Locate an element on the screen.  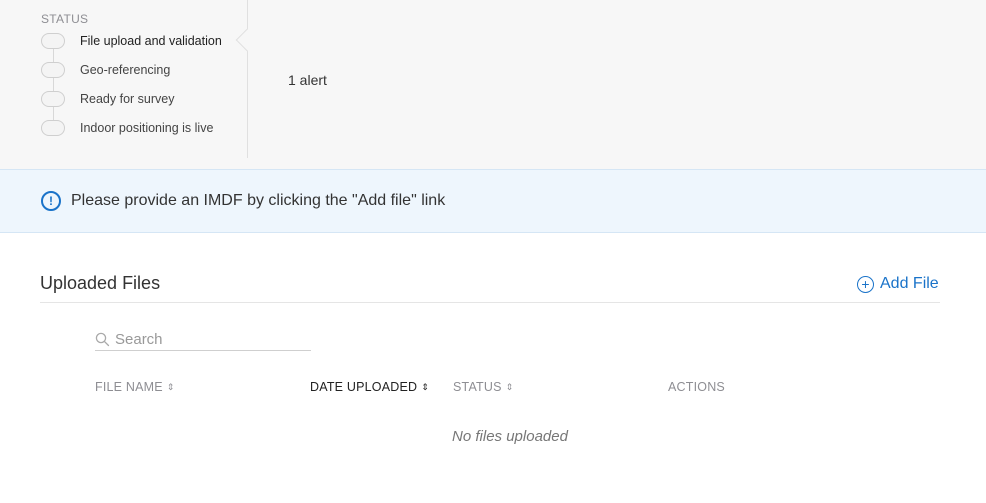
step-label: Ready for survey is located at coordinates (127, 99).